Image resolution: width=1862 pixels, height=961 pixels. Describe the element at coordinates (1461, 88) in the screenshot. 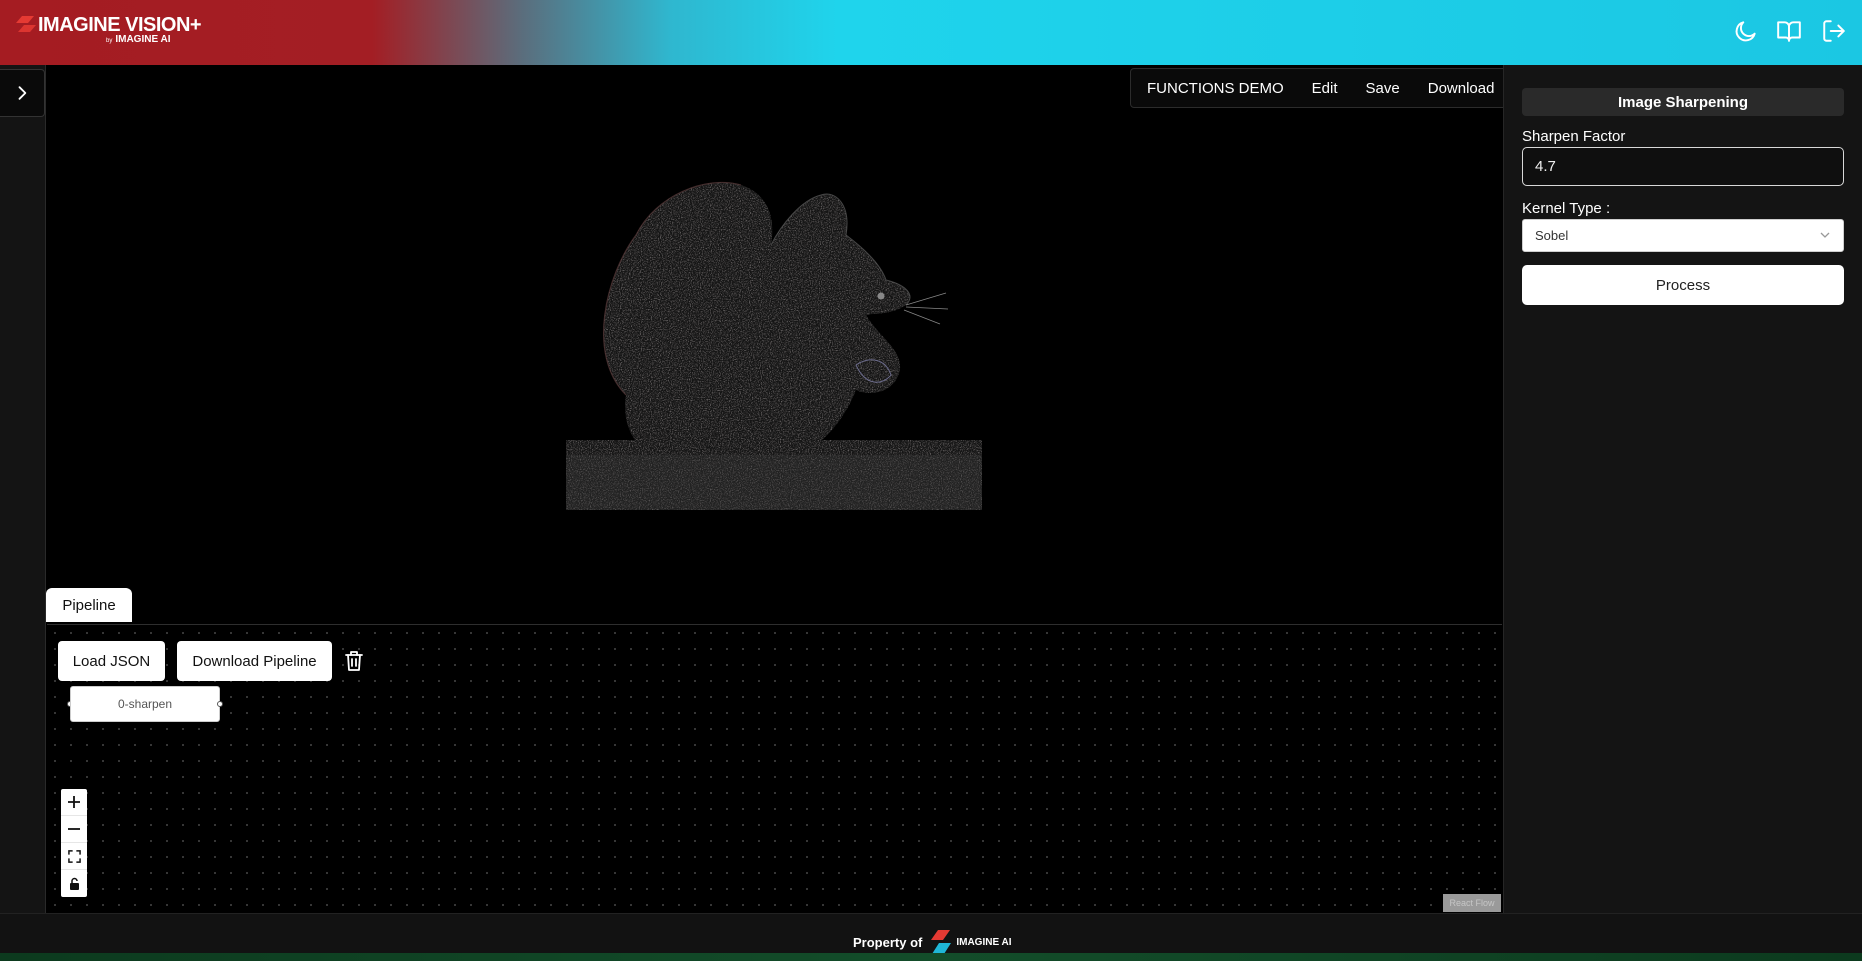

I see `download-button: Download` at that location.